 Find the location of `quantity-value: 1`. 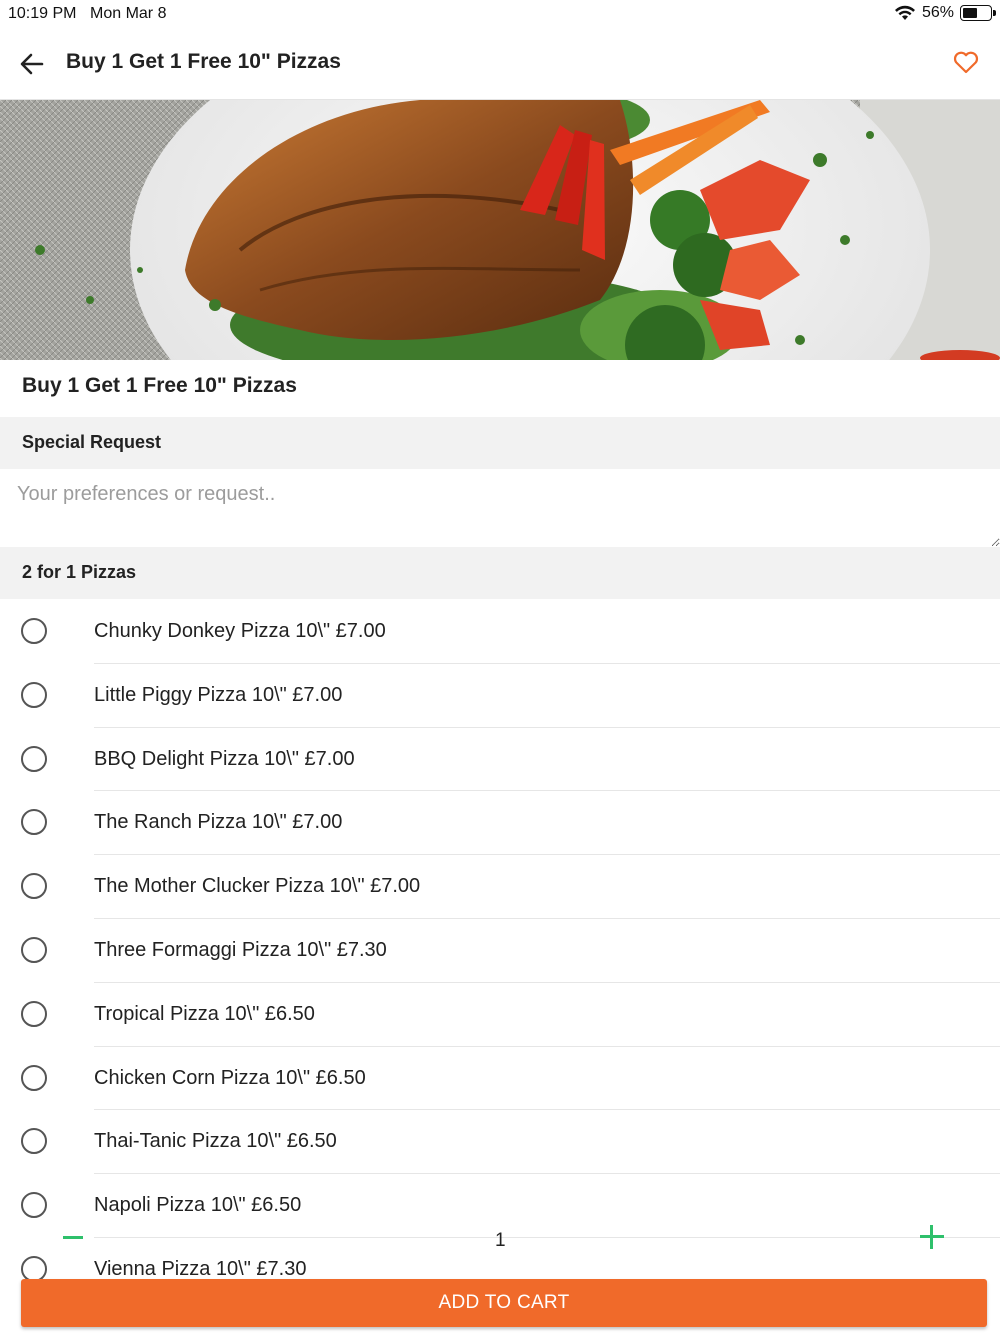

quantity-value: 1 is located at coordinates (500, 1240).